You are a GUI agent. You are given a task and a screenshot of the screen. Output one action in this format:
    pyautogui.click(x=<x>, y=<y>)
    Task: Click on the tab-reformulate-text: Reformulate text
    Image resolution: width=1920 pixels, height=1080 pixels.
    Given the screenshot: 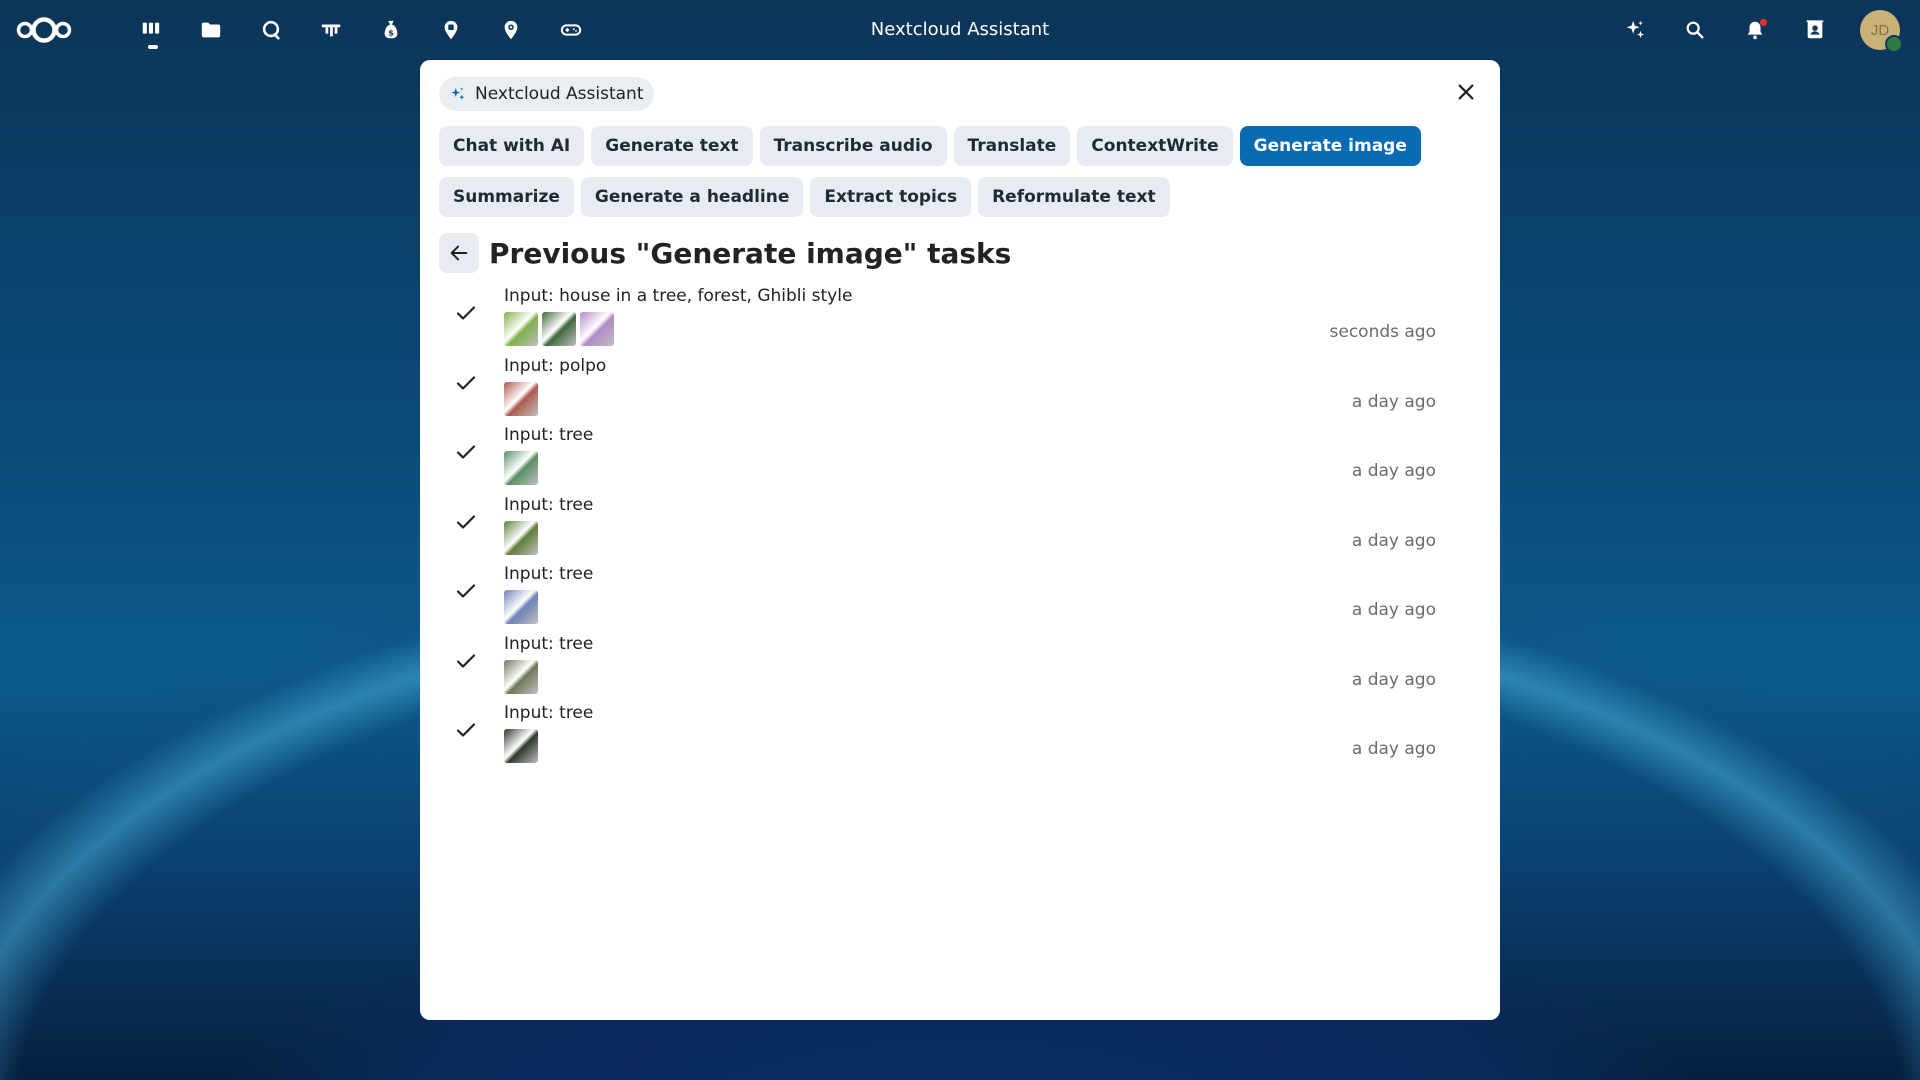 What is the action you would take?
    pyautogui.click(x=1074, y=197)
    